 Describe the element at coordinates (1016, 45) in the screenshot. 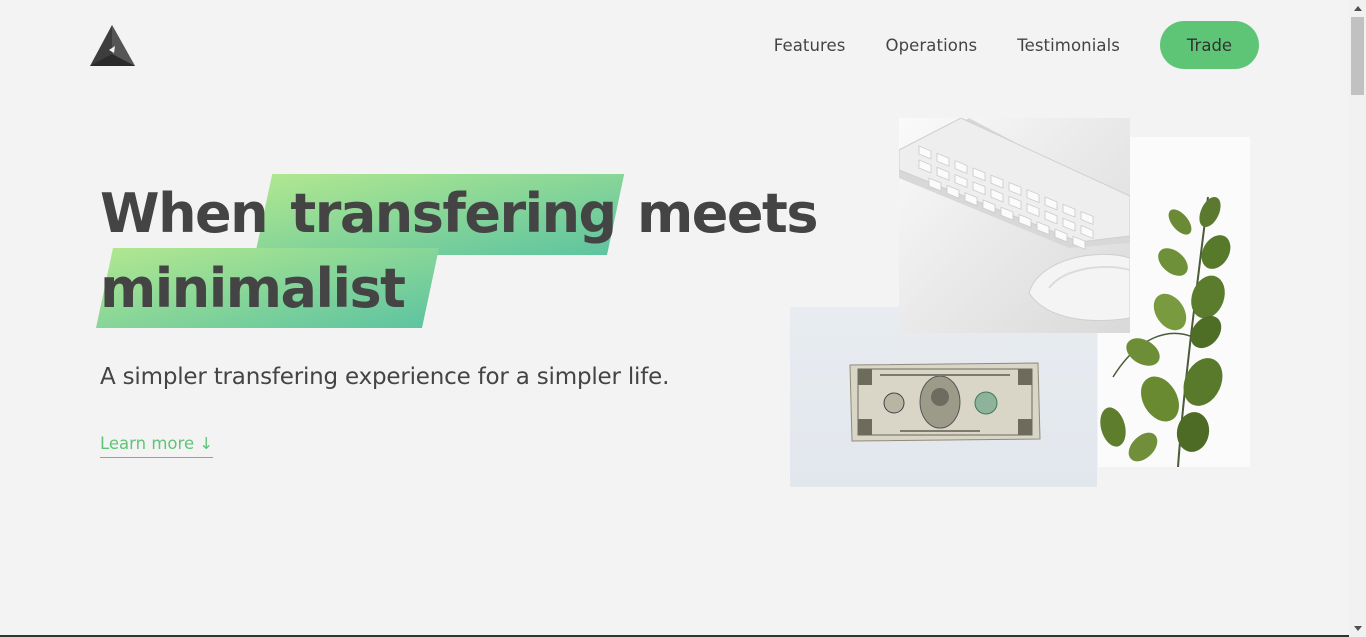

I see `main-nav: Features Operations Testimonials Trade` at that location.